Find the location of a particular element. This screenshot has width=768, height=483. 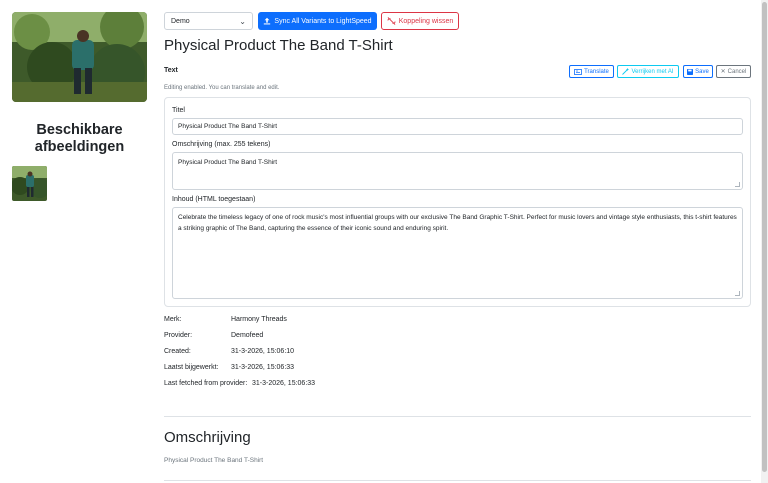

created-value: 31-3-2026, 15:06:10 is located at coordinates (263, 351).